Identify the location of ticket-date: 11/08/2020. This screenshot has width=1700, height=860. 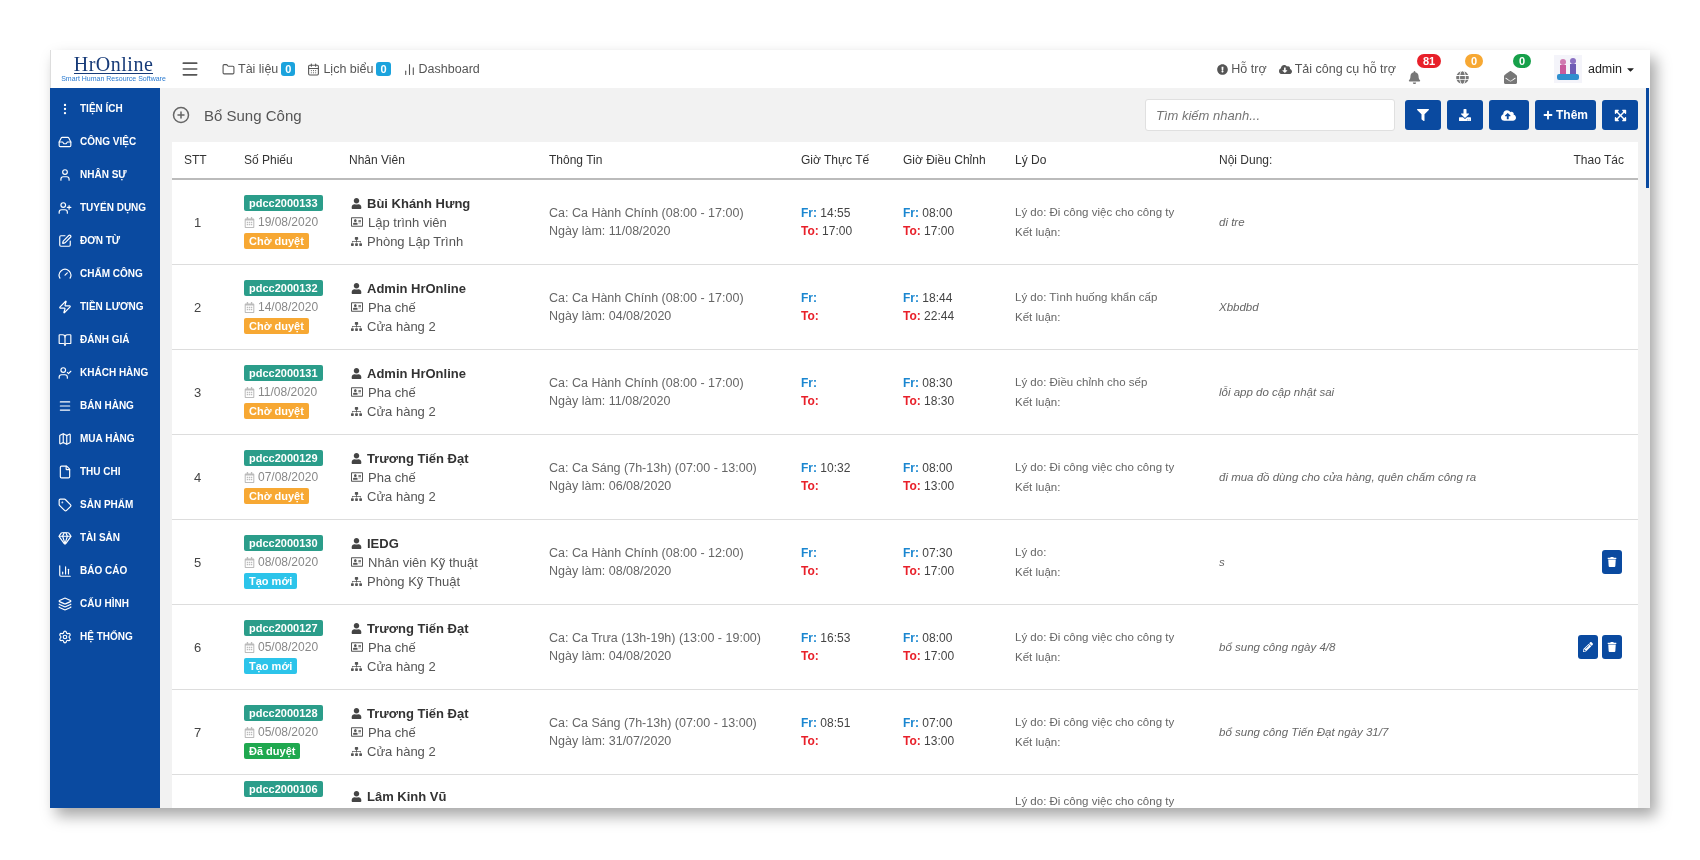
(281, 392).